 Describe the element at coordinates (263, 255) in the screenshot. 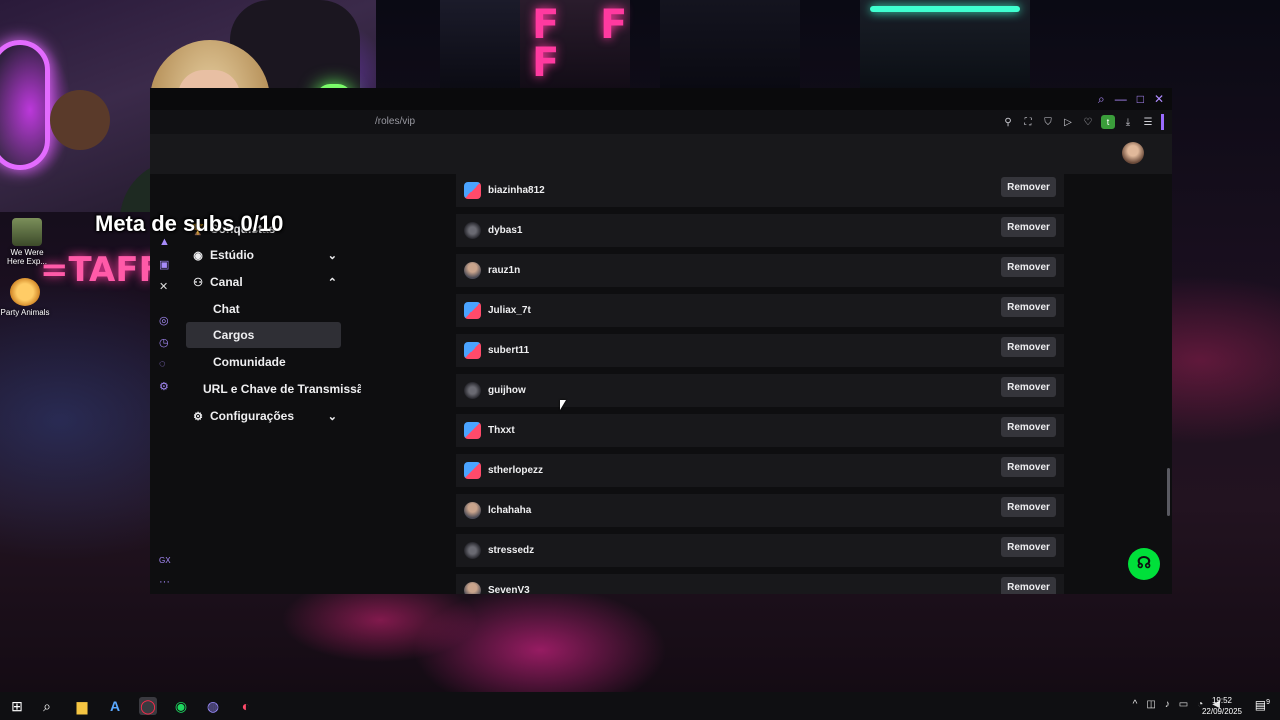

I see `sidebar-item-estudio: ◉ Estúdio ⌄` at that location.